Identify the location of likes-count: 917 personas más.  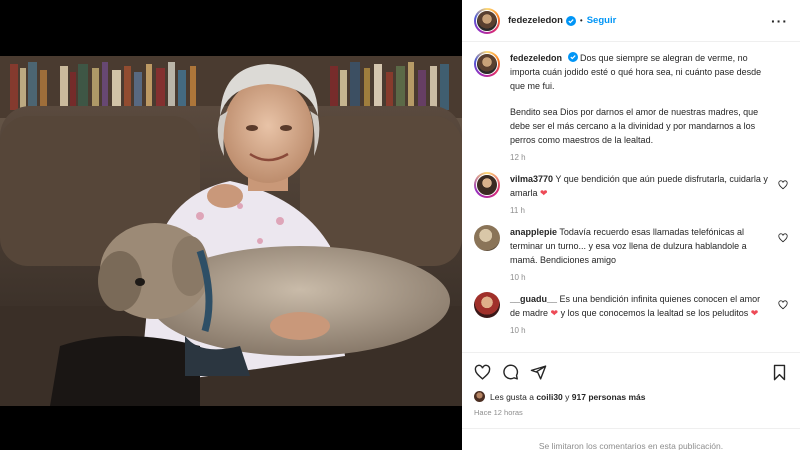
(609, 397).